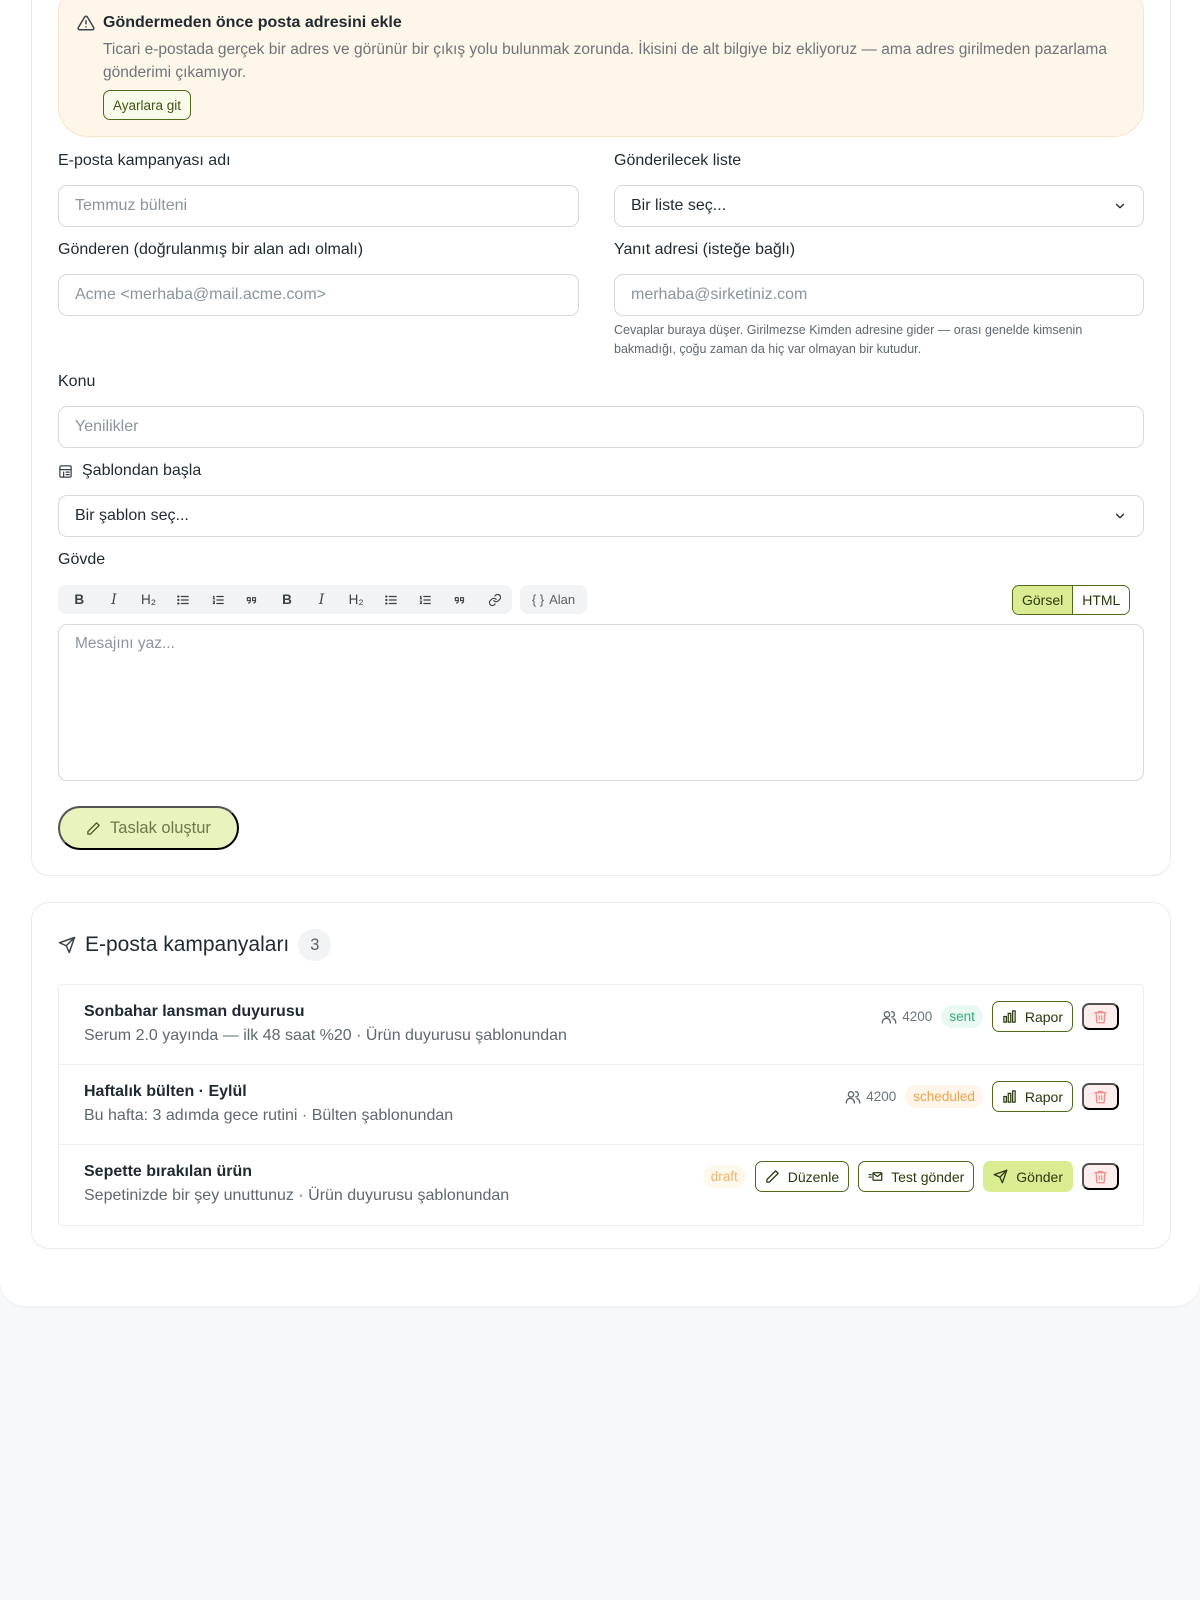 The width and height of the screenshot is (1200, 1600). Describe the element at coordinates (142, 470) in the screenshot. I see `template-label-text: Şablondan başla` at that location.